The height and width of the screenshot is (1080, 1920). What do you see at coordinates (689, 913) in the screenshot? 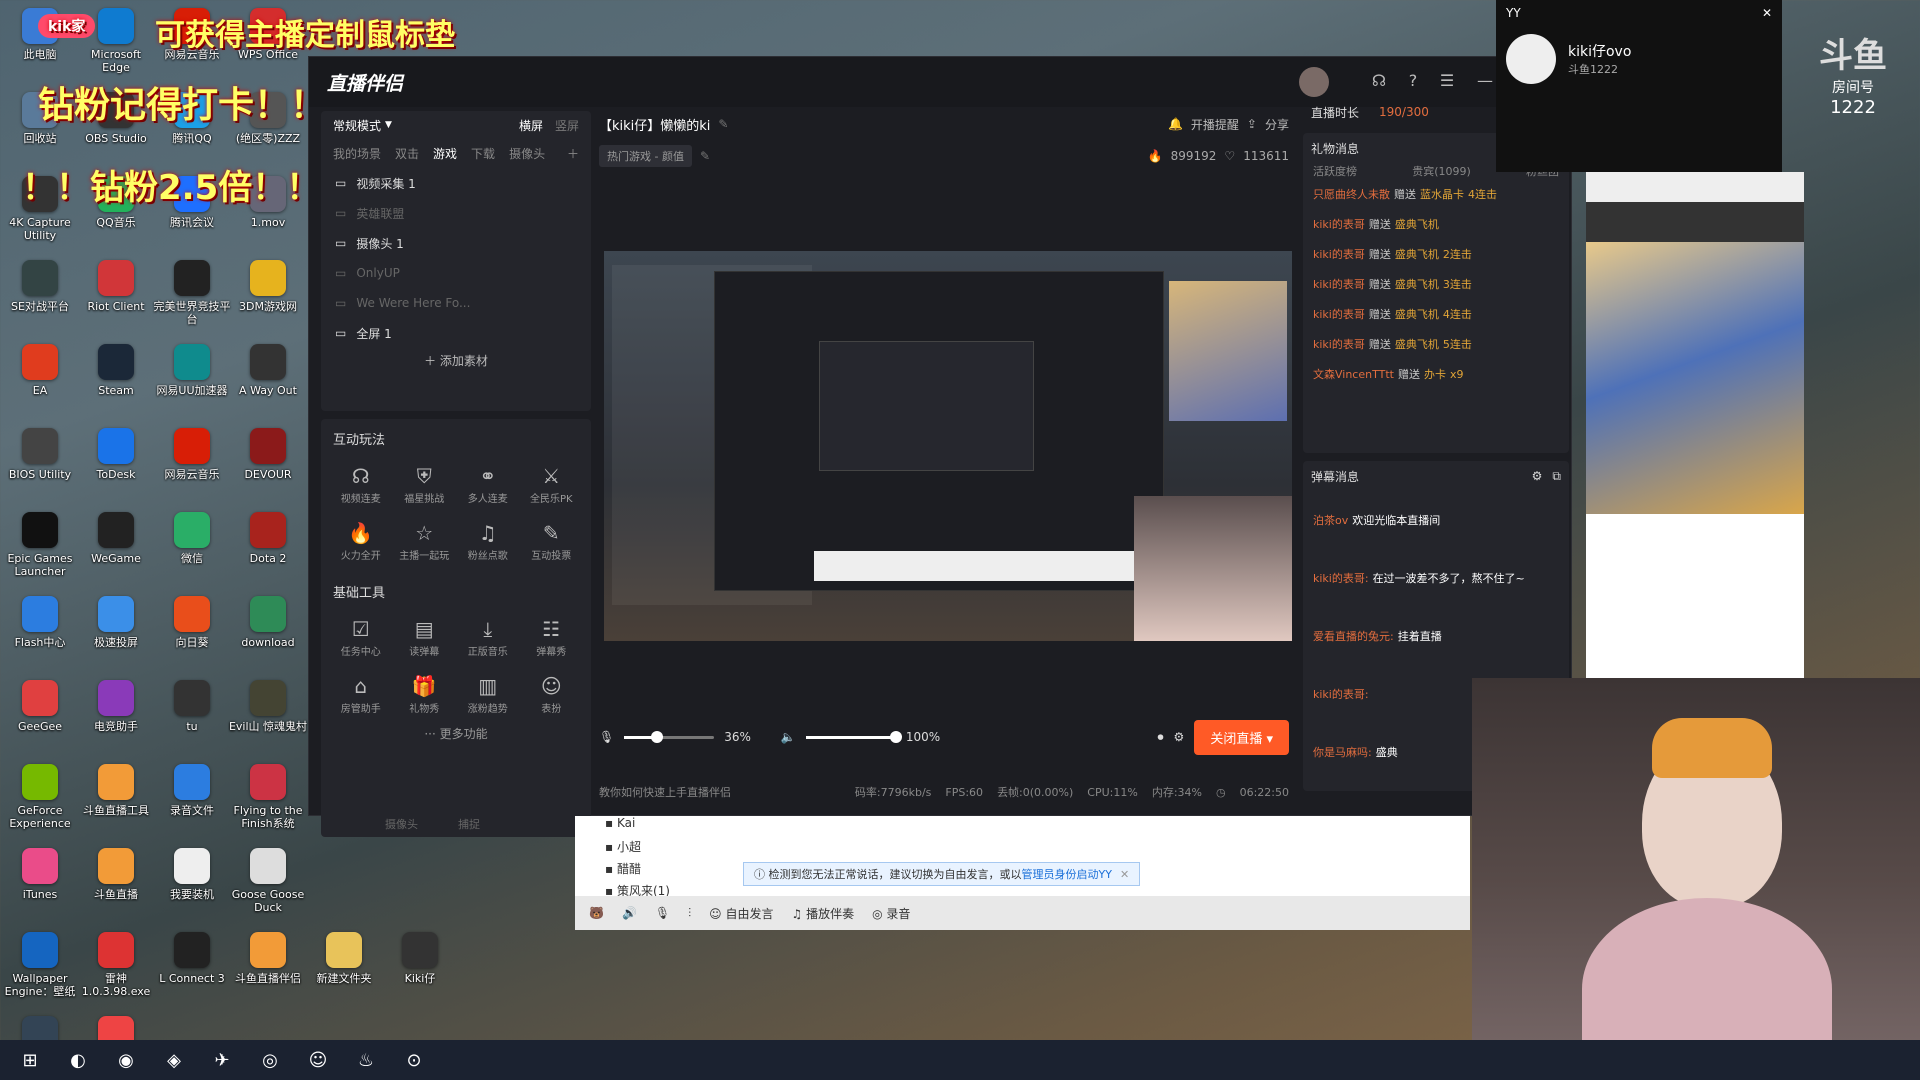
I see `equalizer-icon: ⫶` at bounding box center [689, 913].